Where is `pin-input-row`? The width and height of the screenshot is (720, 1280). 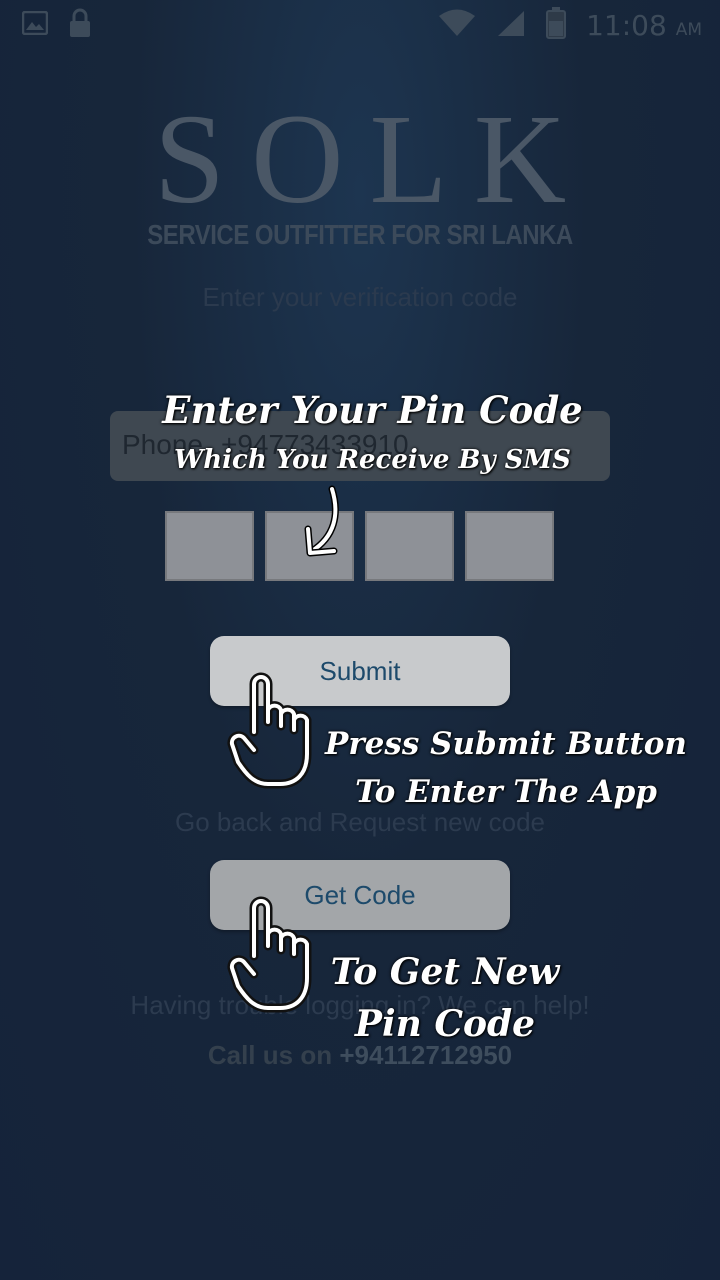
pin-input-row is located at coordinates (359, 546).